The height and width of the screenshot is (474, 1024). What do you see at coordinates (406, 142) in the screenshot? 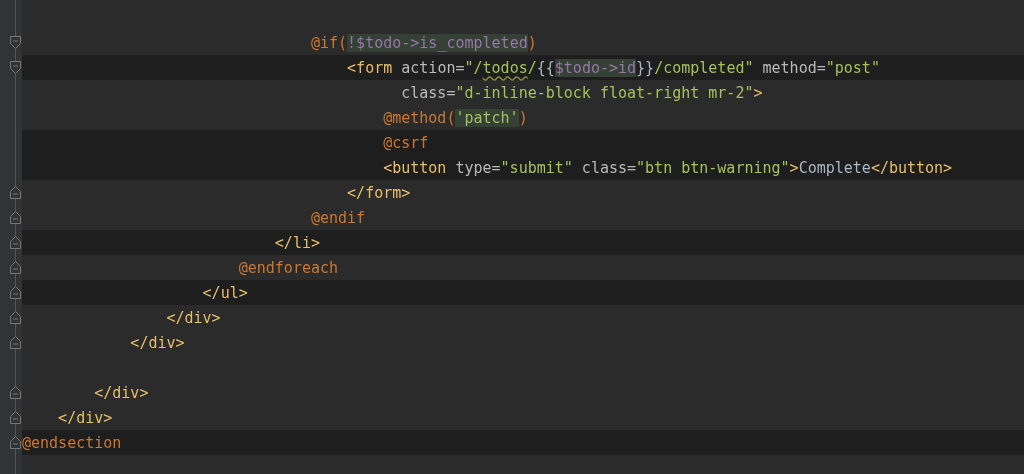
I see `blade-directive: @csrf` at bounding box center [406, 142].